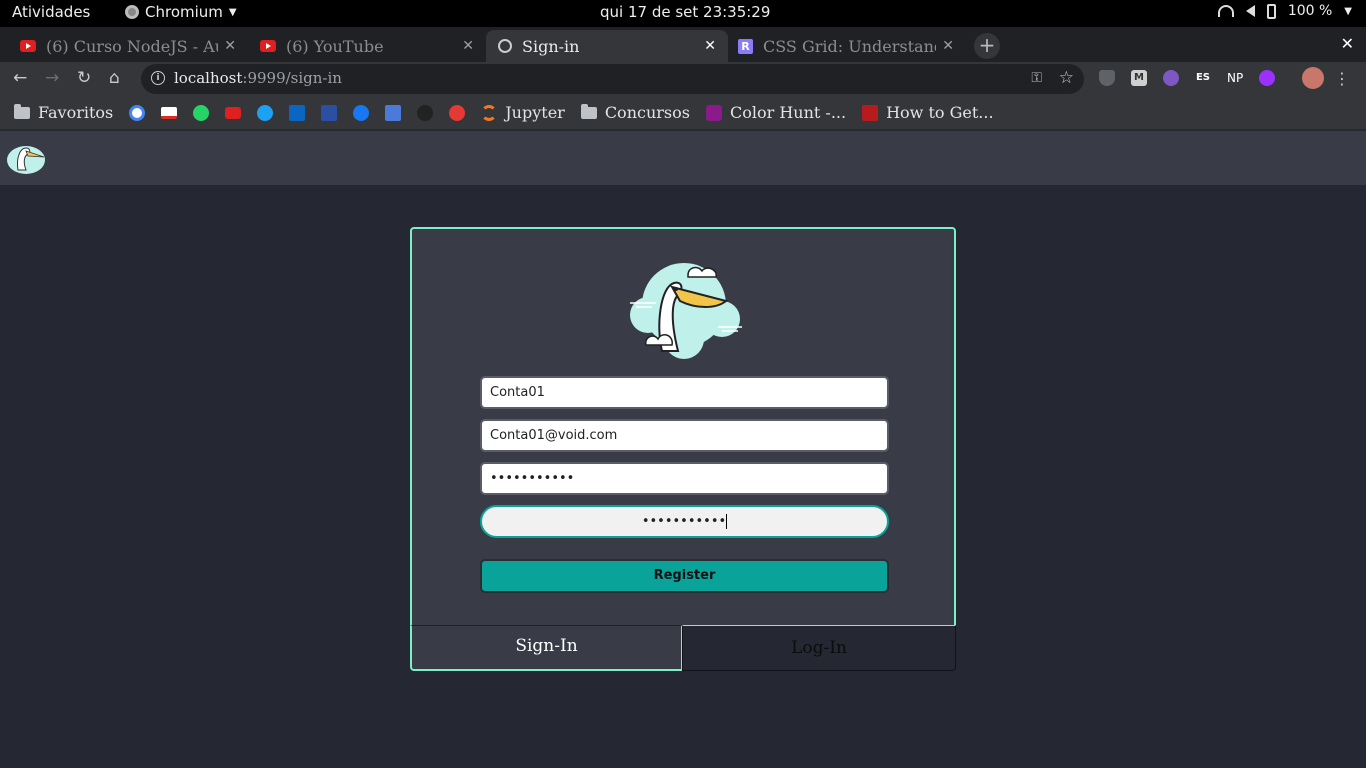  What do you see at coordinates (292, 78) in the screenshot?
I see `url-path: :9999/sign-in` at bounding box center [292, 78].